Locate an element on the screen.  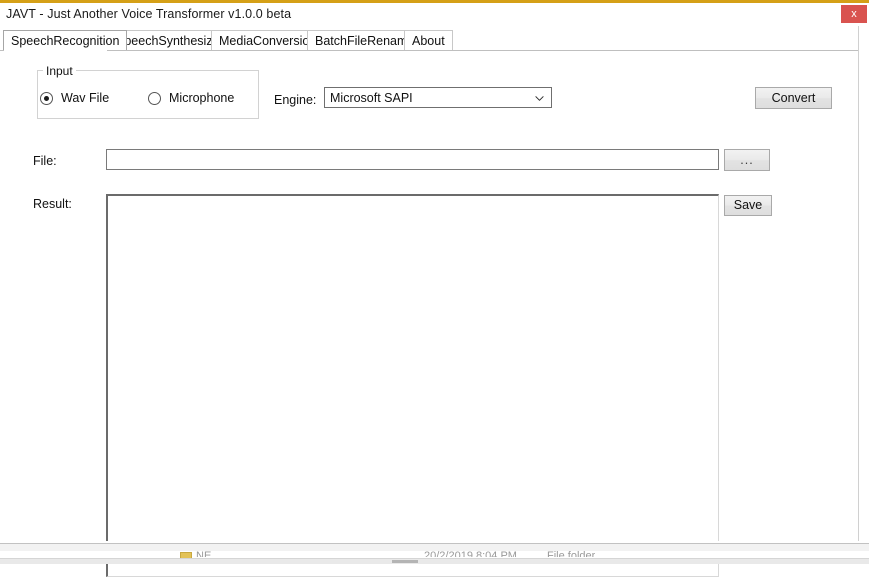
convert-button: Convert is located at coordinates (793, 98).